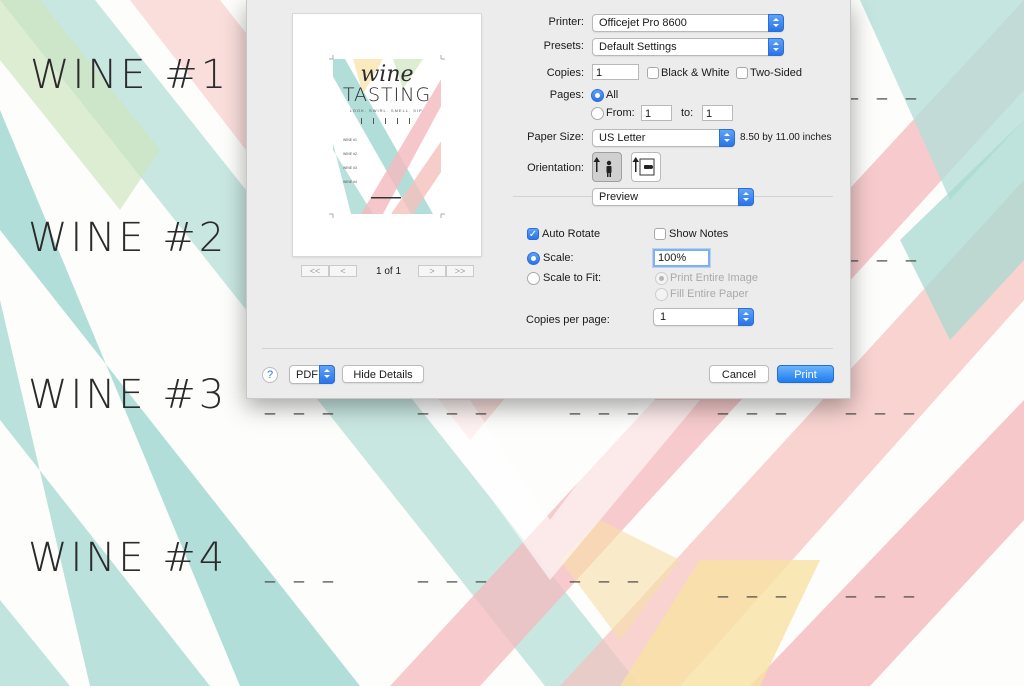 This screenshot has height=686, width=1024. What do you see at coordinates (563, 46) in the screenshot?
I see `presets-label: Presets:` at bounding box center [563, 46].